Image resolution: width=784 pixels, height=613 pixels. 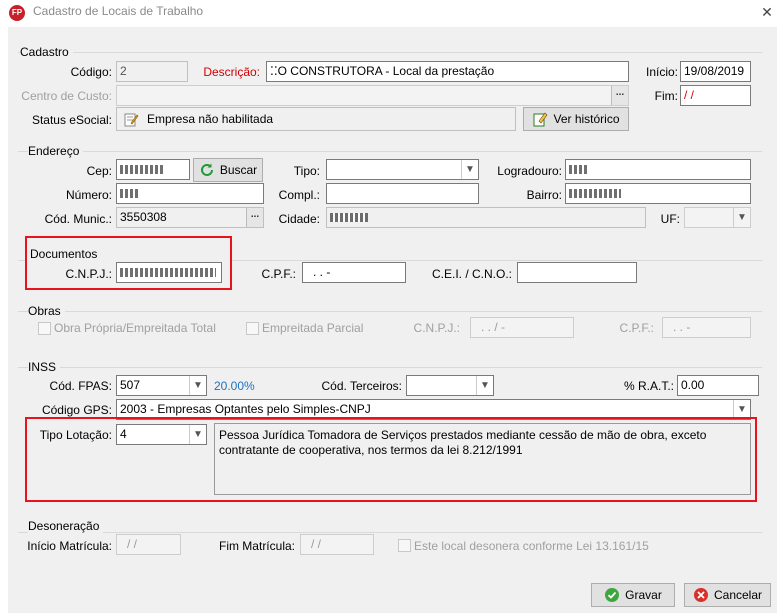 I want to click on gps-label: Código GPS:, so click(x=76, y=410).